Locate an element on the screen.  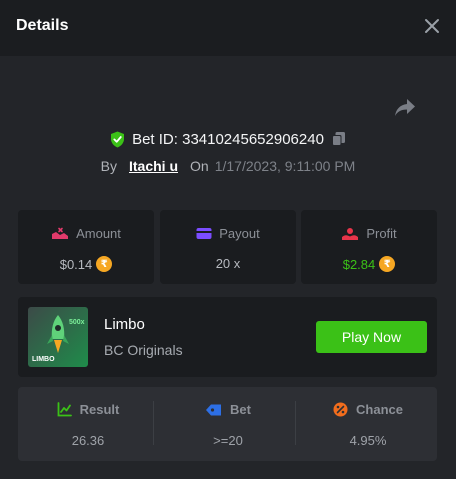
payout-label: Payout is located at coordinates (239, 233).